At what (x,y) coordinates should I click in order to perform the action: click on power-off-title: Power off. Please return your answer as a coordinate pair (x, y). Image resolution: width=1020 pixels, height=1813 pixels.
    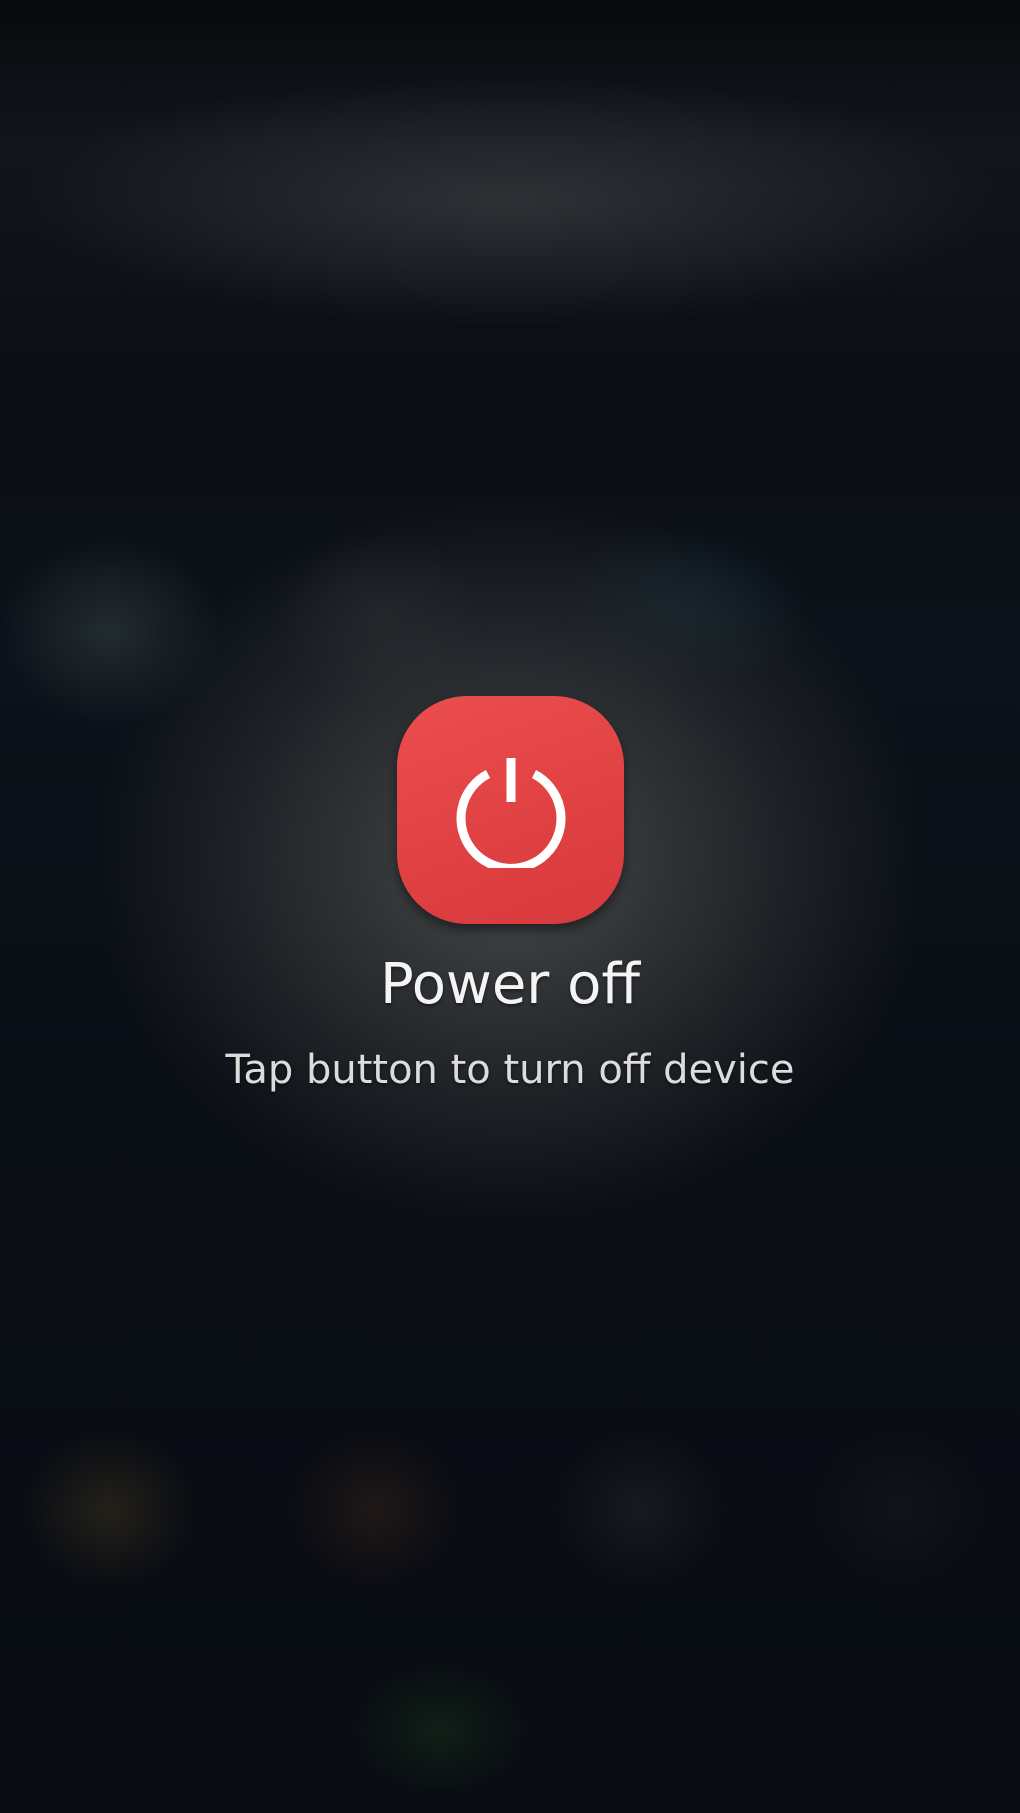
    Looking at the image, I should click on (510, 984).